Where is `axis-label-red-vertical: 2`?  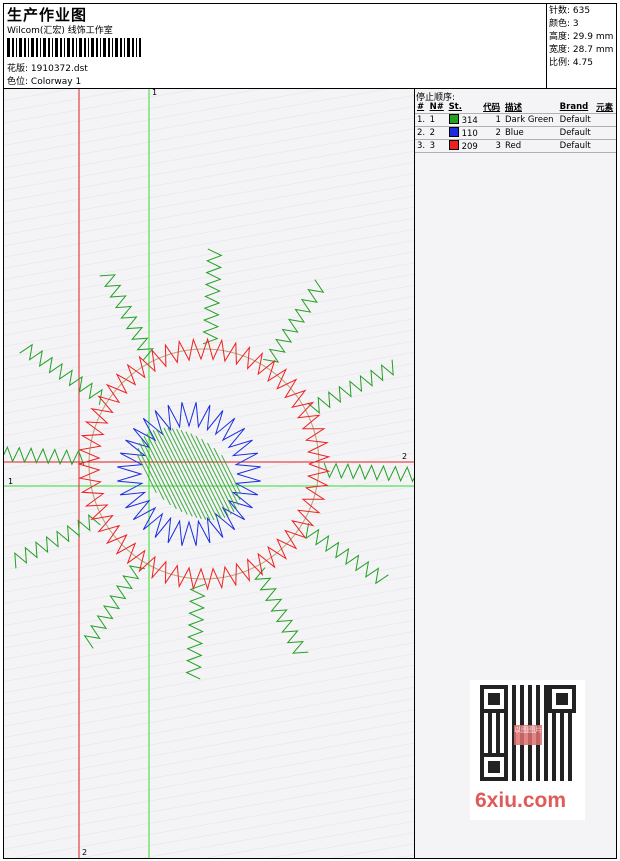
axis-label-red-vertical: 2 is located at coordinates (85, 852).